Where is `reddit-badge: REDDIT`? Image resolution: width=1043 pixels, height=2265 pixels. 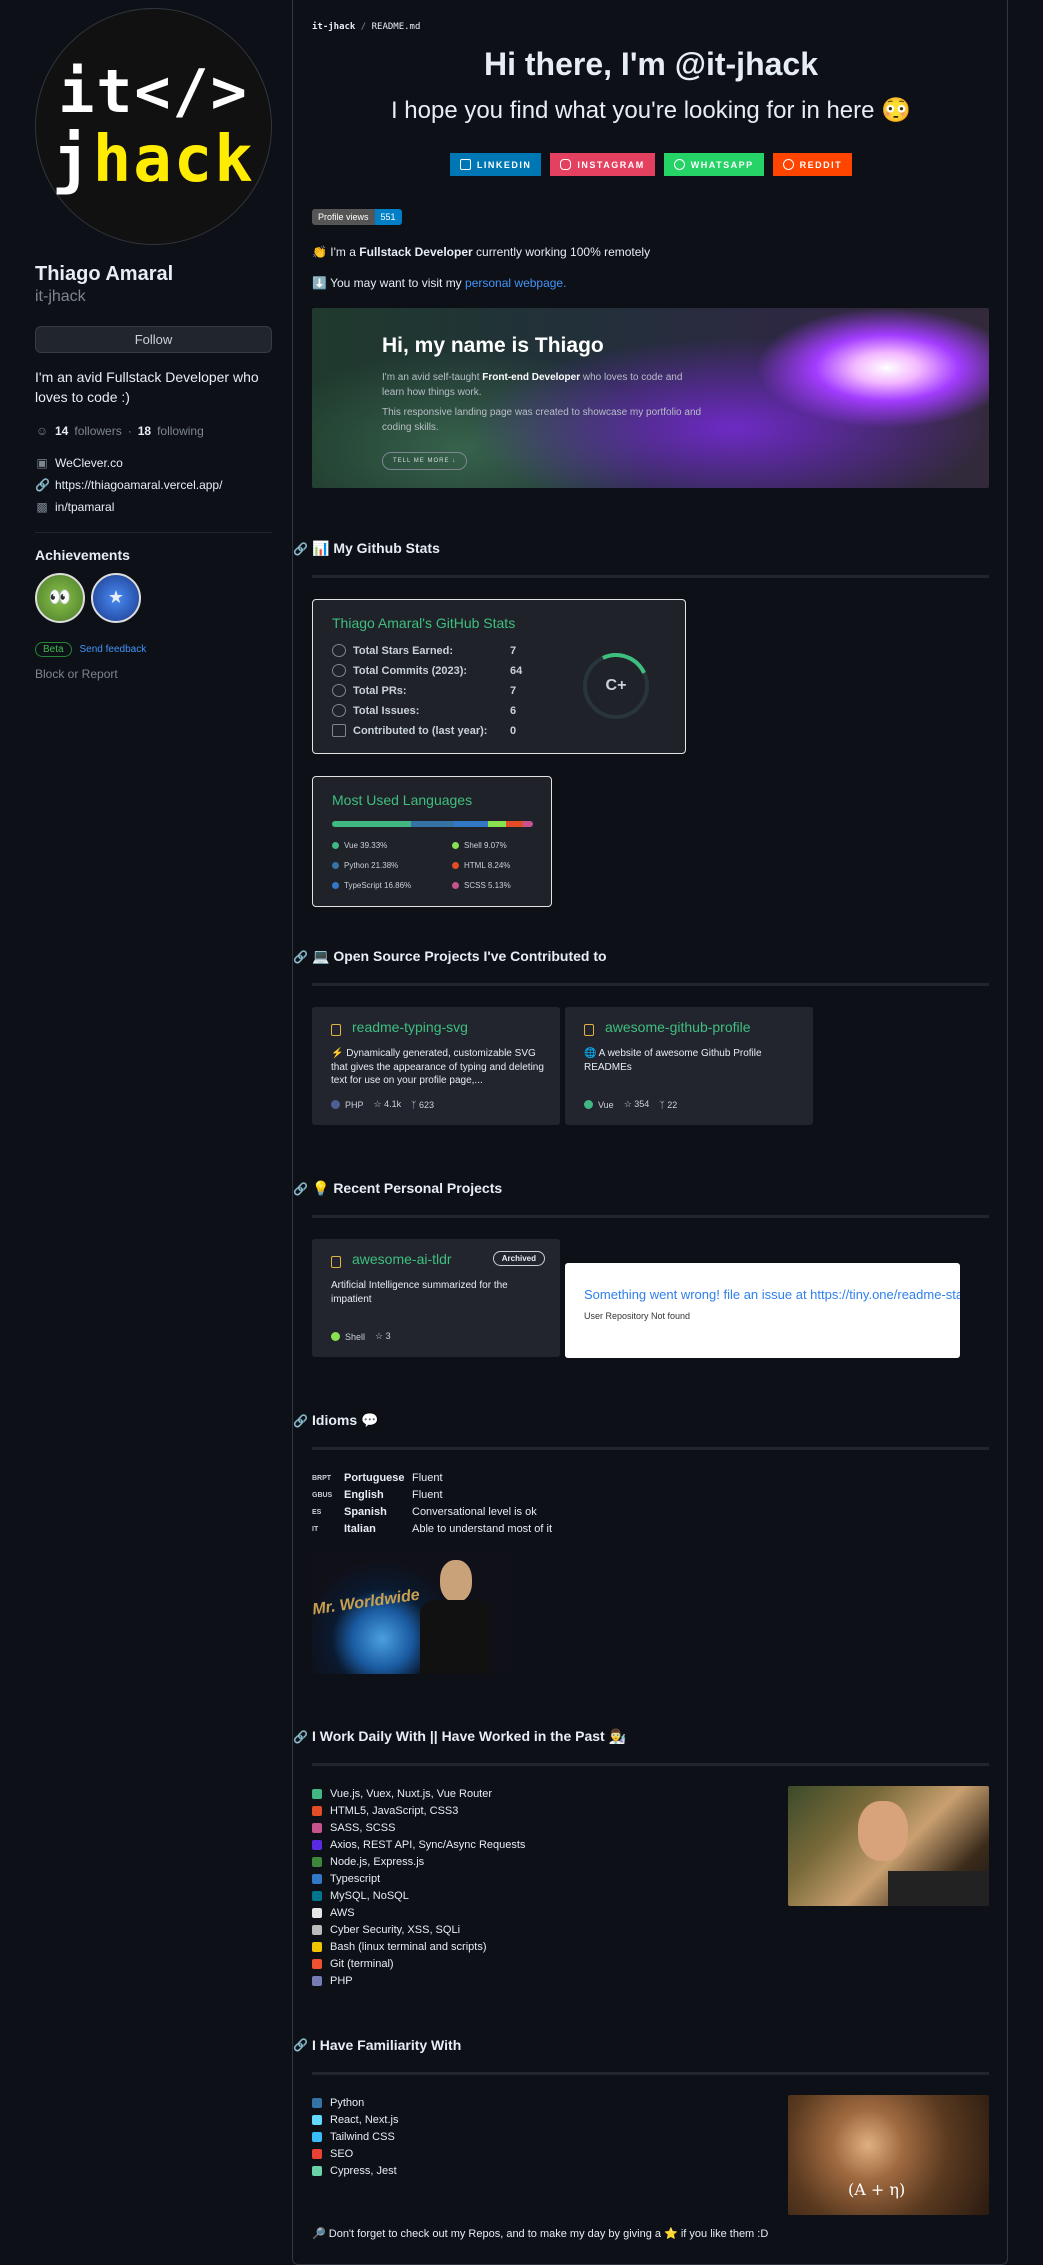 reddit-badge: REDDIT is located at coordinates (812, 164).